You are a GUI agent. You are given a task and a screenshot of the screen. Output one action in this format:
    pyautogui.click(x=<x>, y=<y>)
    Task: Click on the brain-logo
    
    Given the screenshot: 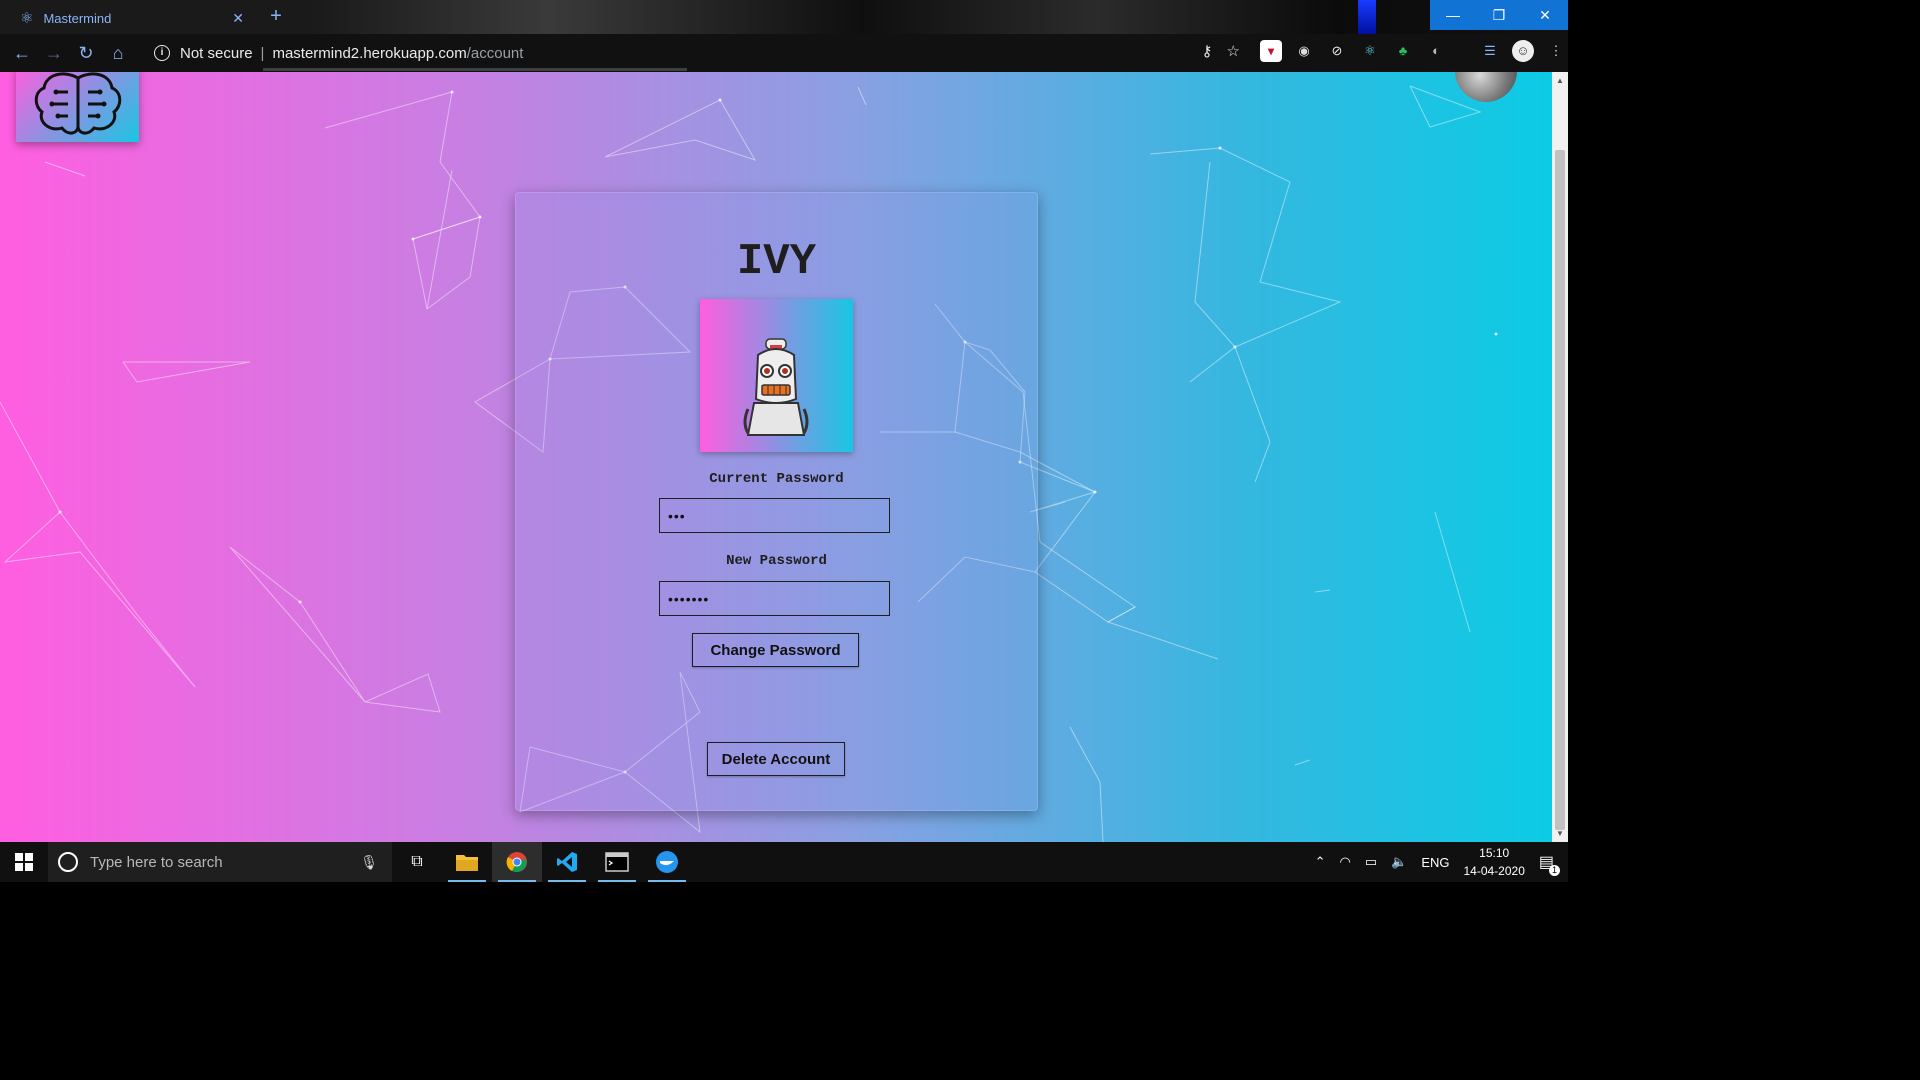 What is the action you would take?
    pyautogui.click(x=77, y=107)
    